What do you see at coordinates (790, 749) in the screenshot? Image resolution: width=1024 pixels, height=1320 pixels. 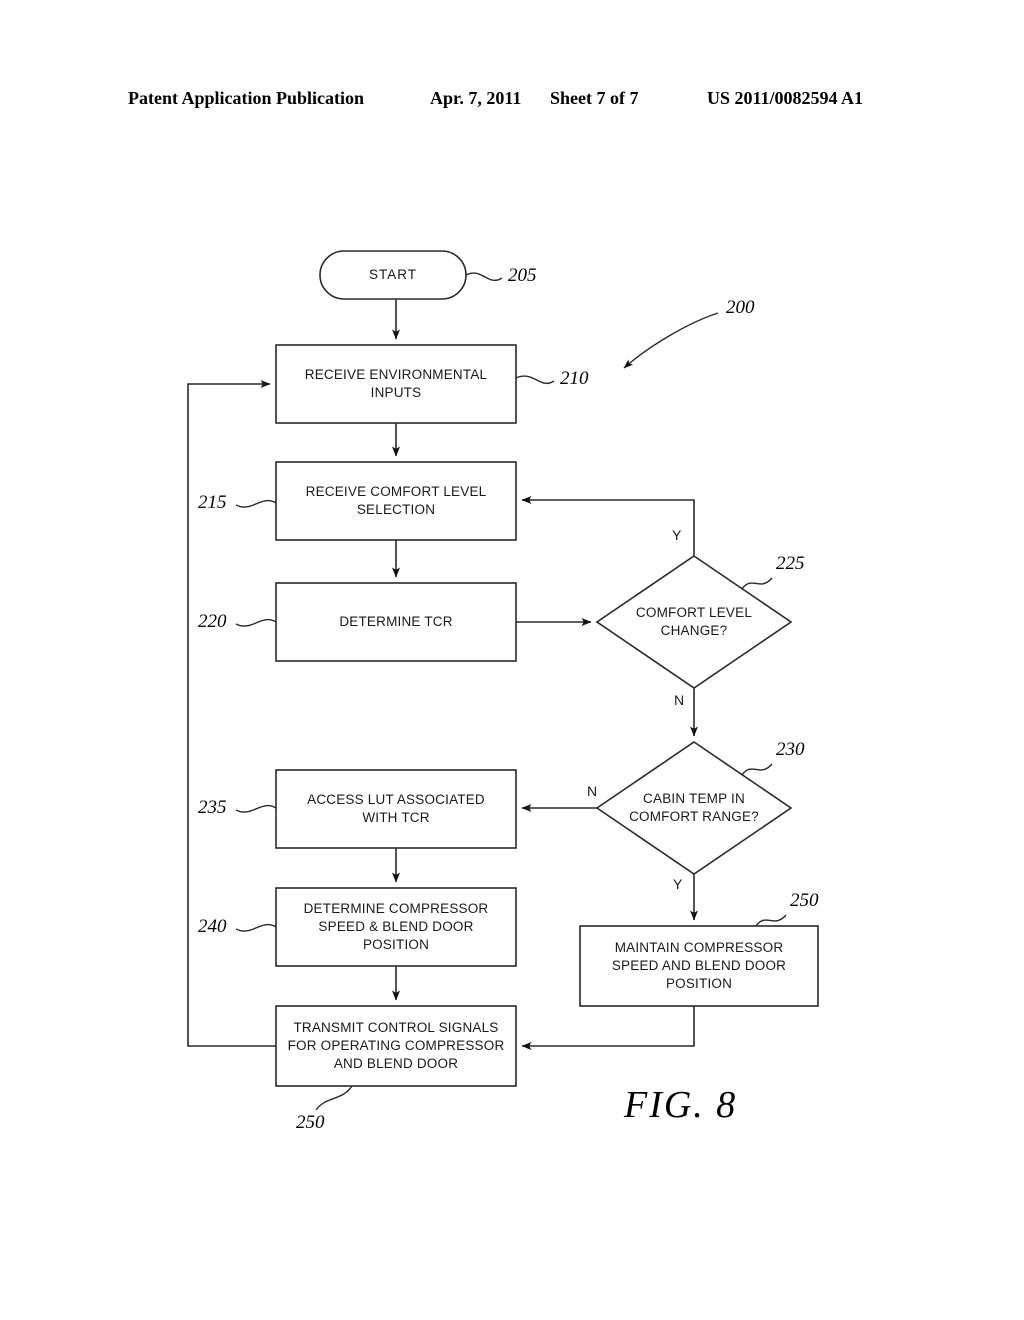 I see `ref-numeral-230: 230` at bounding box center [790, 749].